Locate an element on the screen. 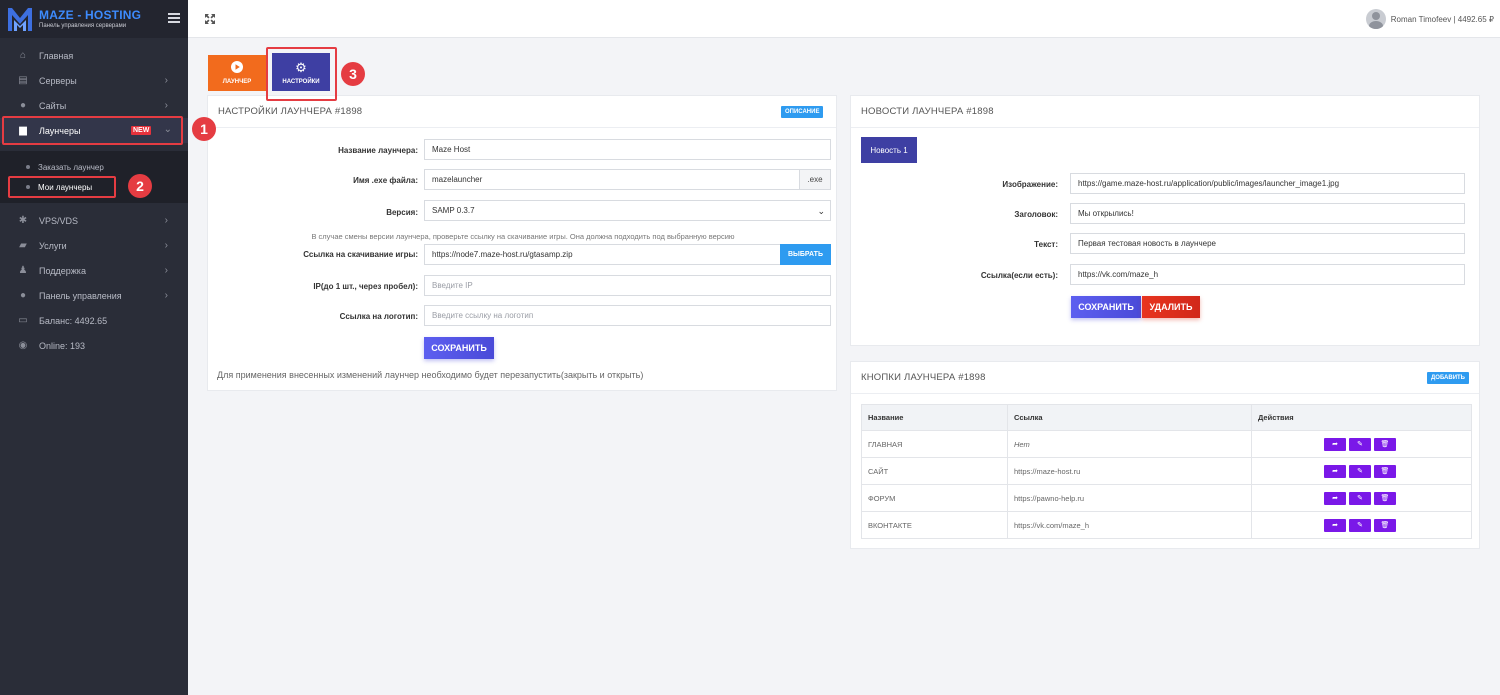  sidebar-item-label: Online: 193 is located at coordinates (62, 345).